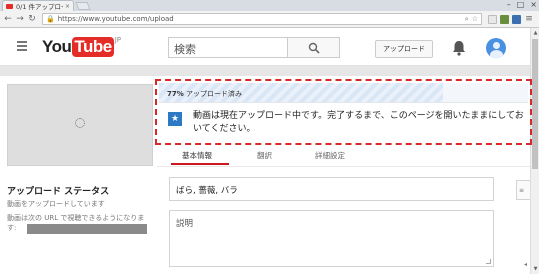 This screenshot has width=539, height=274. What do you see at coordinates (8, 19) in the screenshot?
I see `back-arrow-icon: ←` at bounding box center [8, 19].